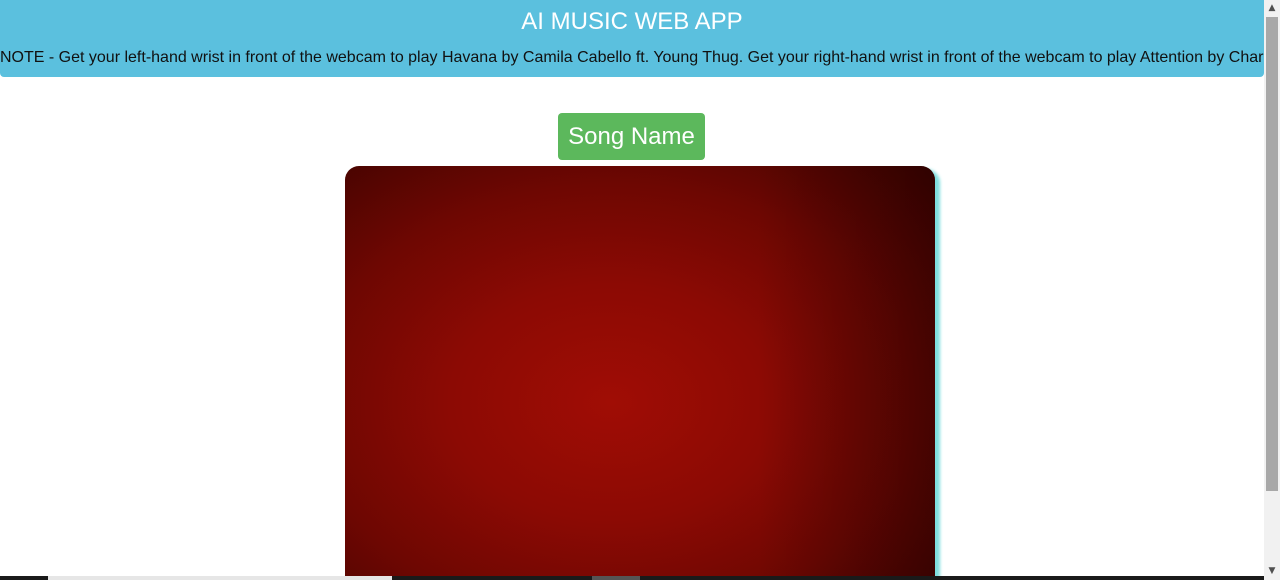 The image size is (1280, 580). What do you see at coordinates (1272, 254) in the screenshot?
I see `scrollbar-thumb` at bounding box center [1272, 254].